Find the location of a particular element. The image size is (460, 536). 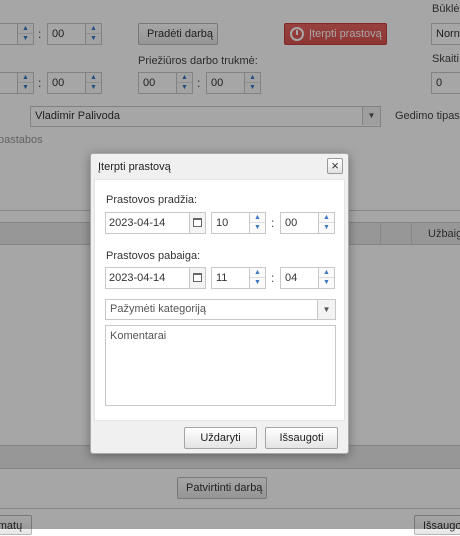

start-minute-spinner: 00 ▲ ▼ is located at coordinates (307, 223).